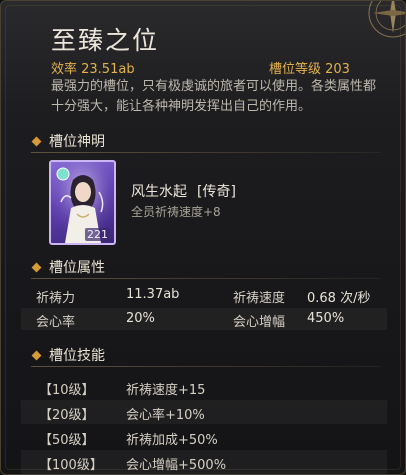 This screenshot has width=406, height=475. What do you see at coordinates (176, 212) in the screenshot?
I see `deity-effect: 全员祈祷速度+8` at bounding box center [176, 212].